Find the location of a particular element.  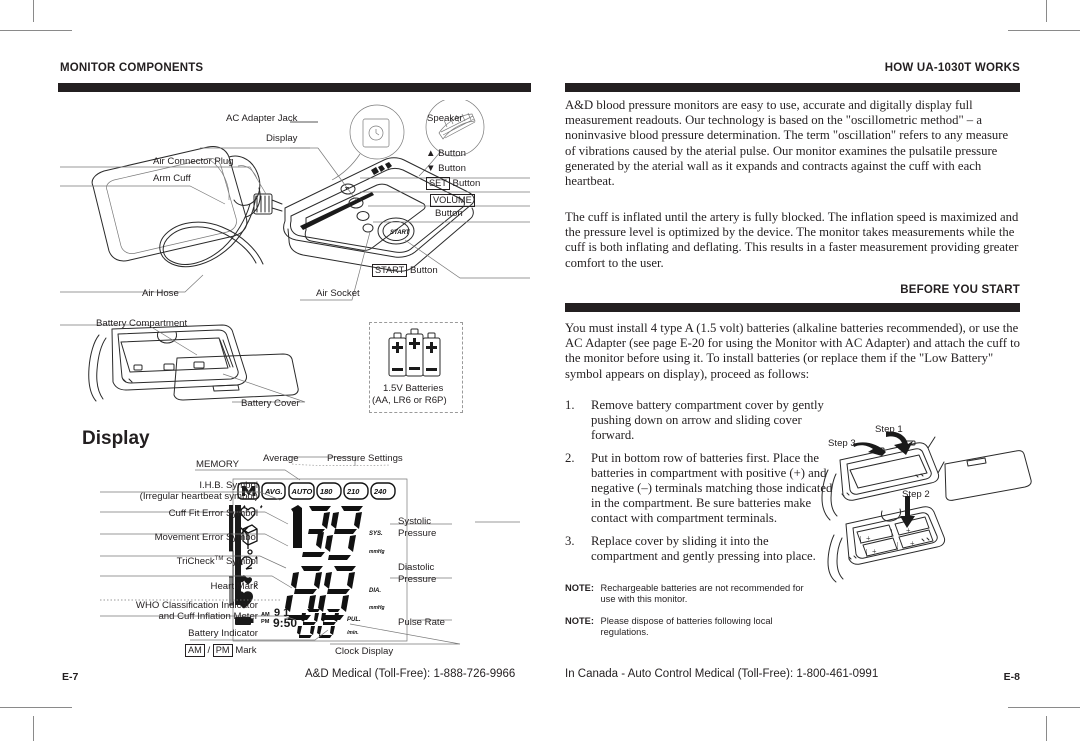

label-who-indicator-line1: WHO Classification Indicator is located at coordinates (196, 605).